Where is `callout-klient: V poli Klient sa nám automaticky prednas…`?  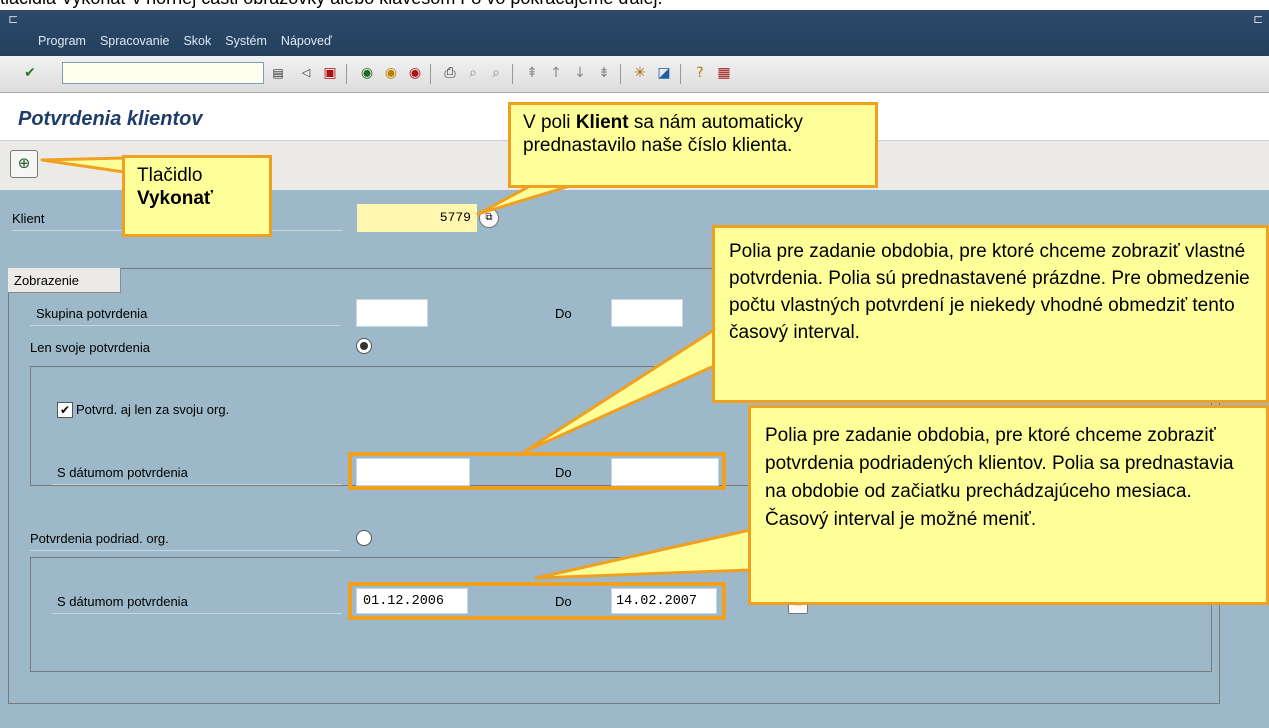 callout-klient: V poli Klient sa nám automaticky prednas… is located at coordinates (693, 145).